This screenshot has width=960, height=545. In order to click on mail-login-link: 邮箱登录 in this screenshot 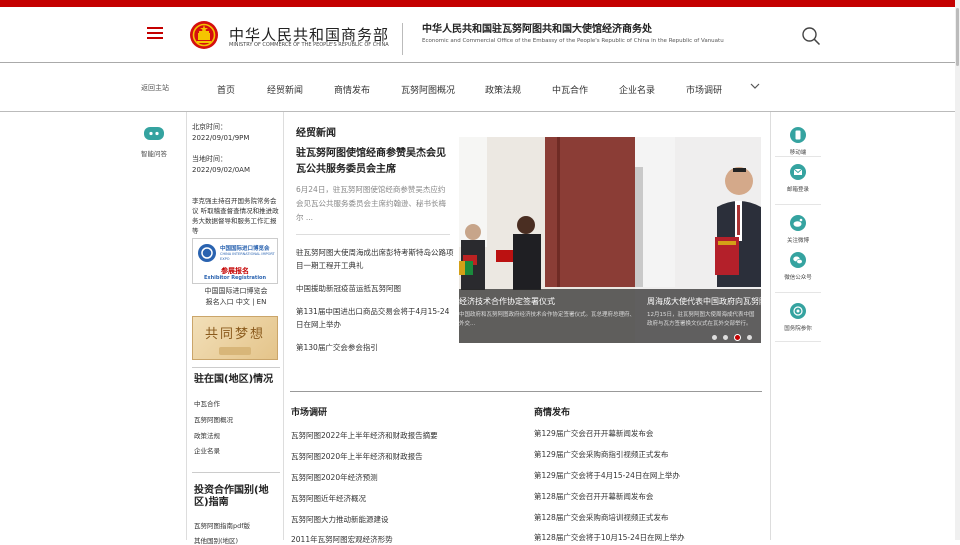, I will do `click(798, 178)`.